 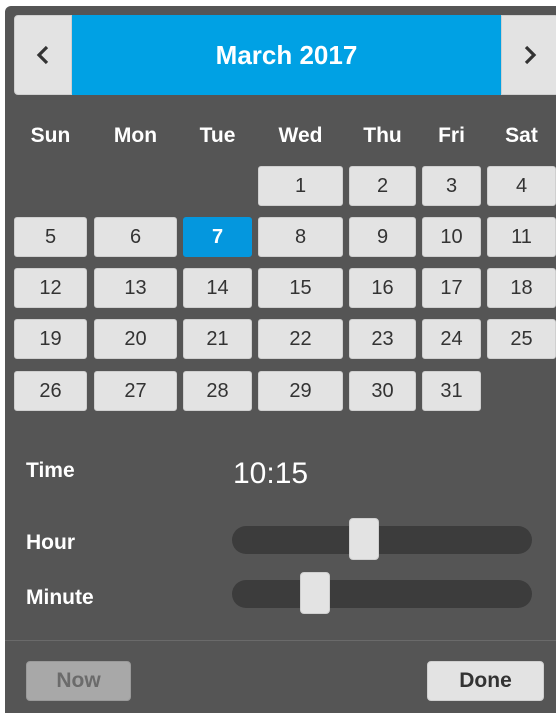 I want to click on day-cell: 27, so click(x=135, y=391).